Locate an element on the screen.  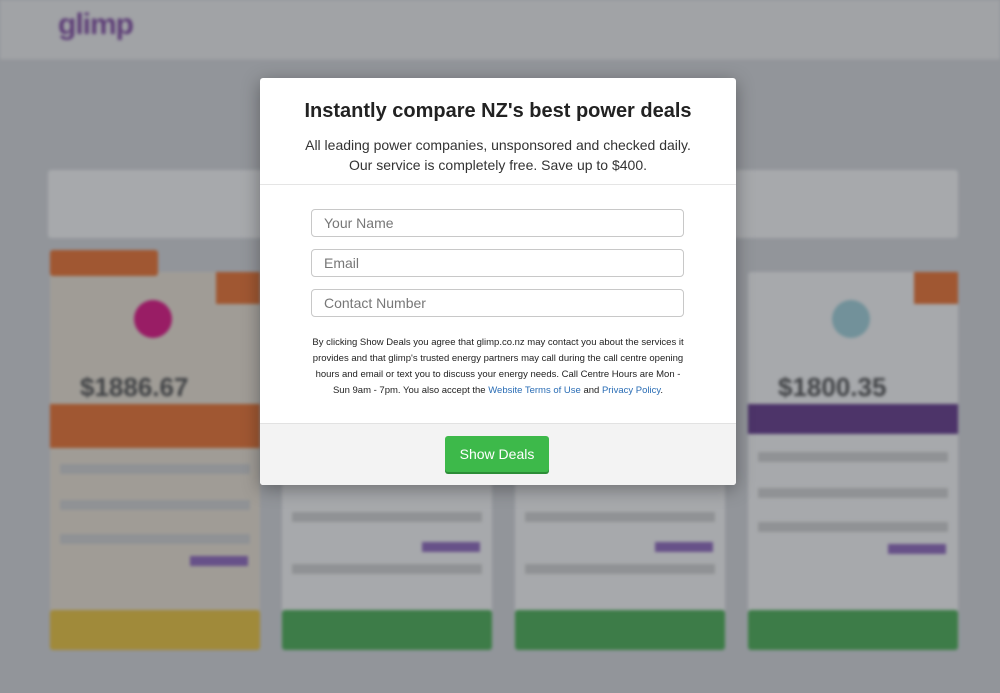
consent-and: and is located at coordinates (591, 390).